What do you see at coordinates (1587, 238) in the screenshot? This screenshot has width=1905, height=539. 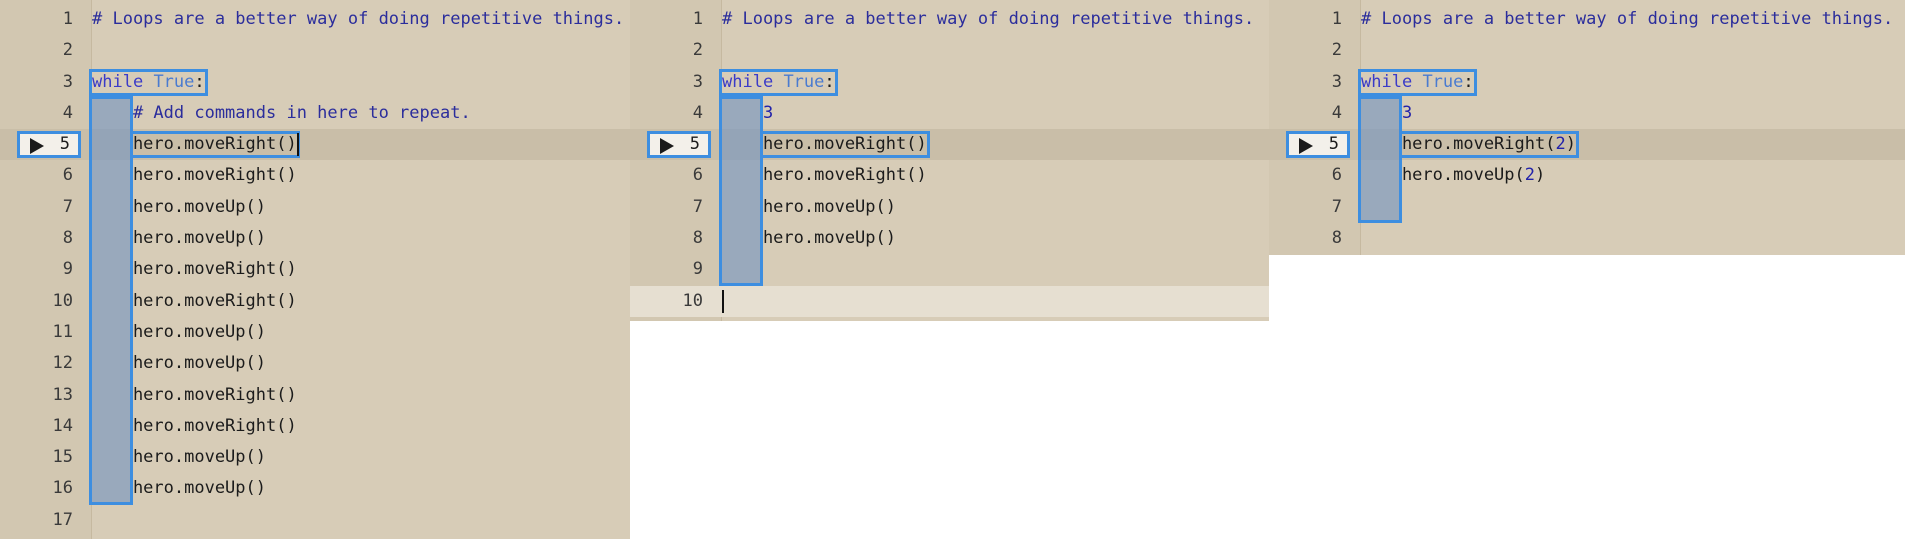 I see `code-line: 8` at bounding box center [1587, 238].